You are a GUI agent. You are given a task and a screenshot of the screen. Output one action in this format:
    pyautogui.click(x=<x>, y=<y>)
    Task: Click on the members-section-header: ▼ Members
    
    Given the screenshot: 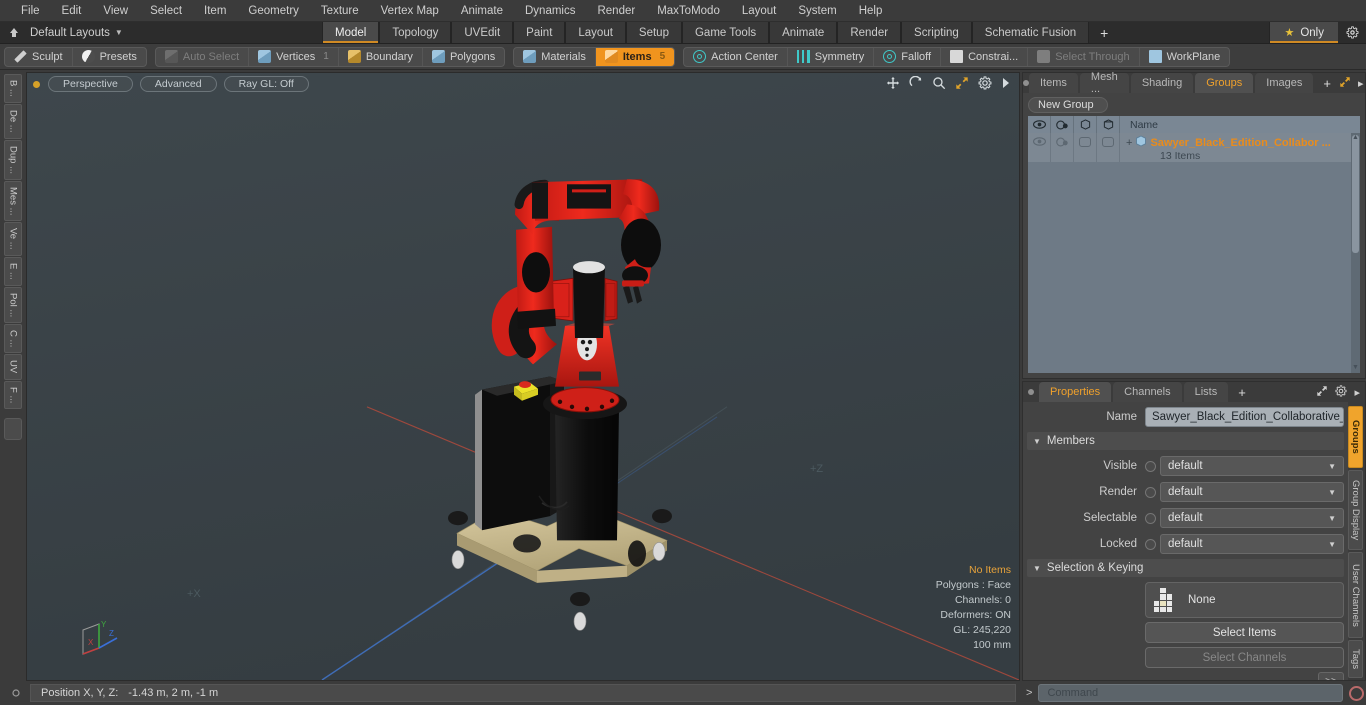 What is the action you would take?
    pyautogui.click(x=1185, y=441)
    